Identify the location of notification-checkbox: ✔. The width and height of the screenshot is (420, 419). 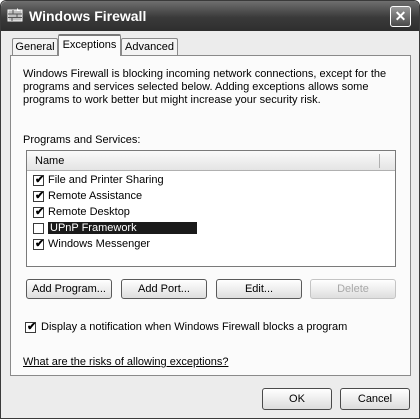
(31, 327).